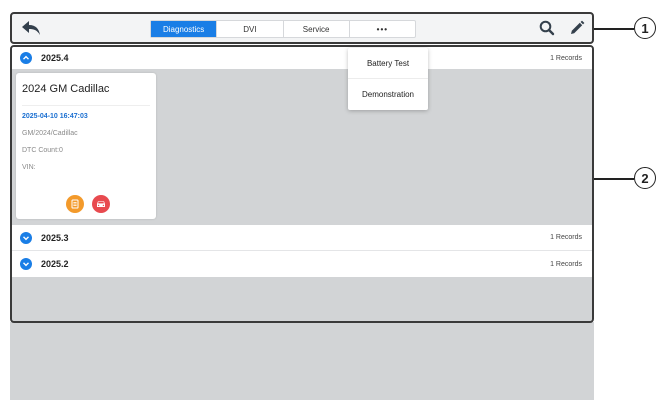 This screenshot has height=400, width=660. I want to click on menu-item-demonstration: Demonstration, so click(388, 94).